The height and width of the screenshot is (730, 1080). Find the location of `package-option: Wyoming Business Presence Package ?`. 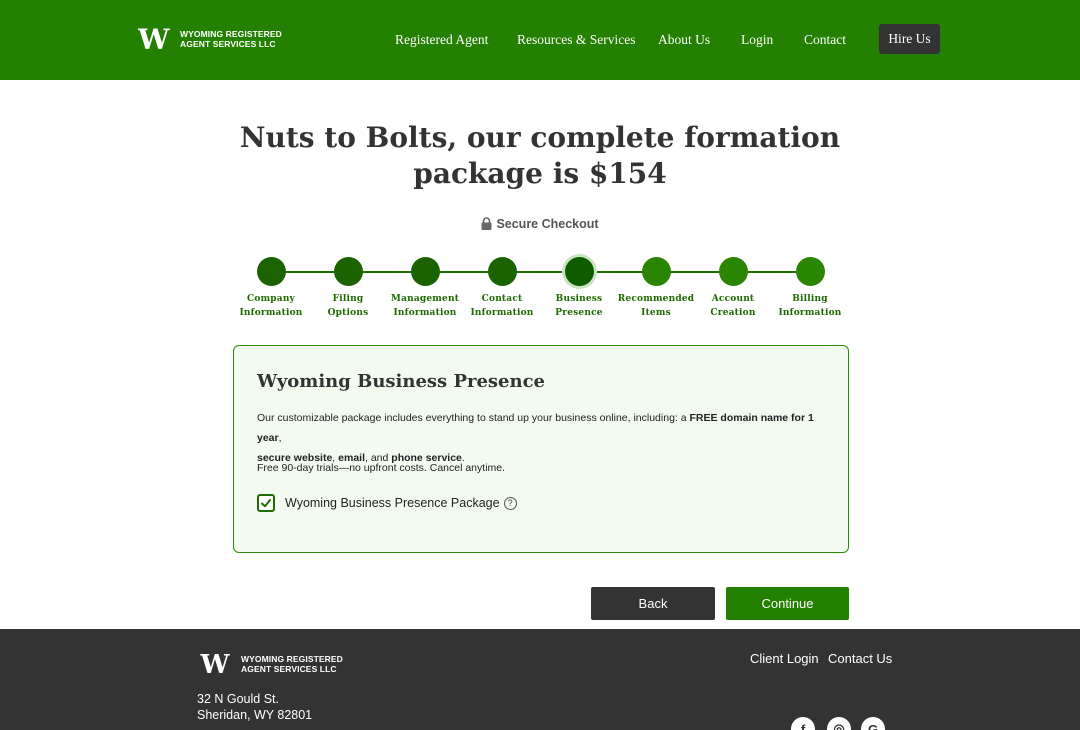

package-option: Wyoming Business Presence Package ? is located at coordinates (387, 503).